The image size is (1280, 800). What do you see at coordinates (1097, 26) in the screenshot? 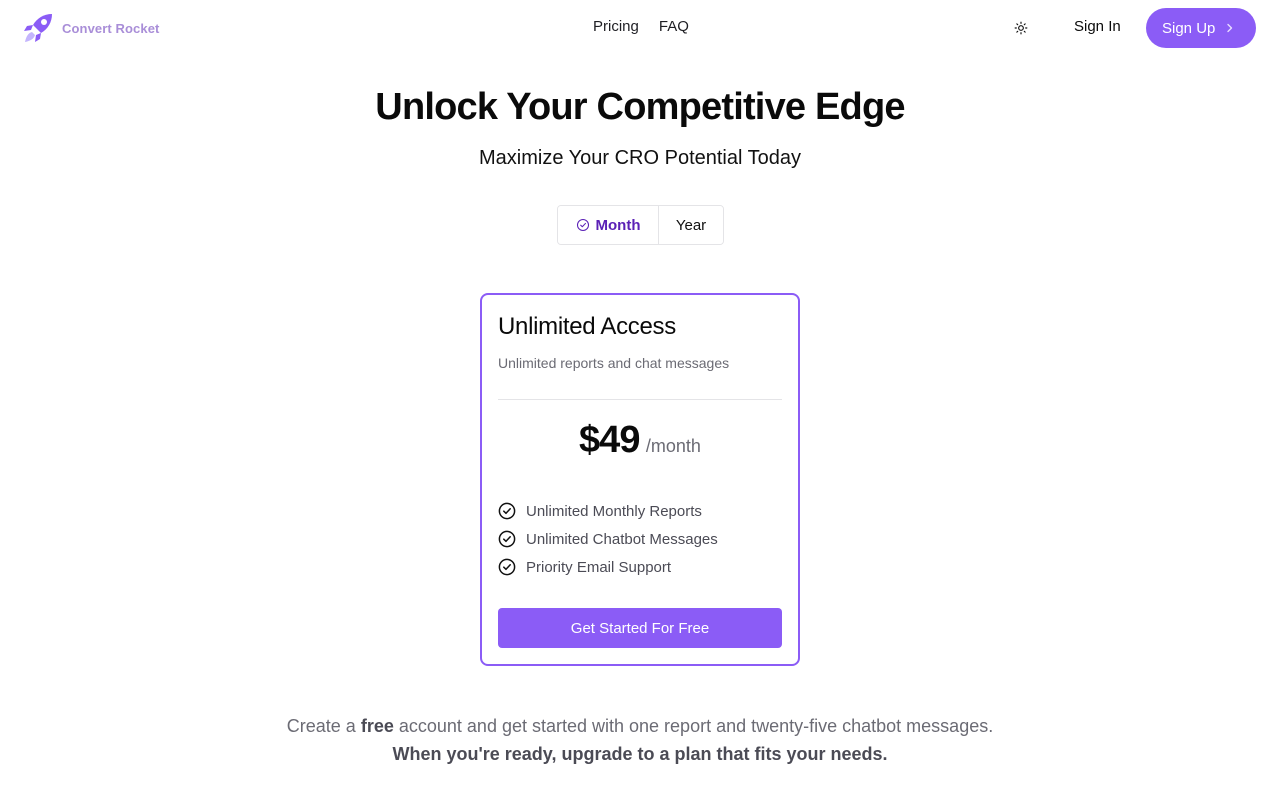
I see `sign-in-link: Sign In` at bounding box center [1097, 26].